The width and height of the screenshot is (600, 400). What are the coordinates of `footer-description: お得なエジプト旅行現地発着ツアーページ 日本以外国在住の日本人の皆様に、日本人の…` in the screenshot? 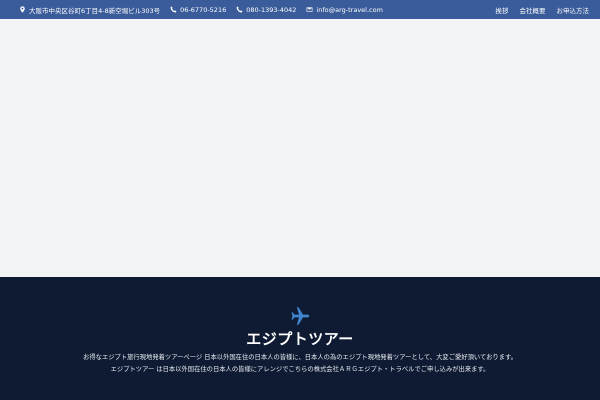 It's located at (300, 363).